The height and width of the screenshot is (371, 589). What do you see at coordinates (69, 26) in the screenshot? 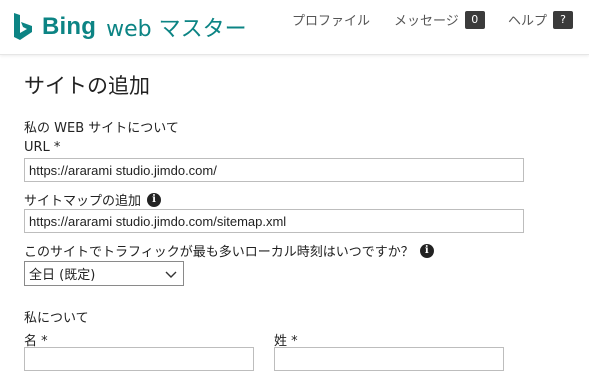
I see `brand-name: Bing` at bounding box center [69, 26].